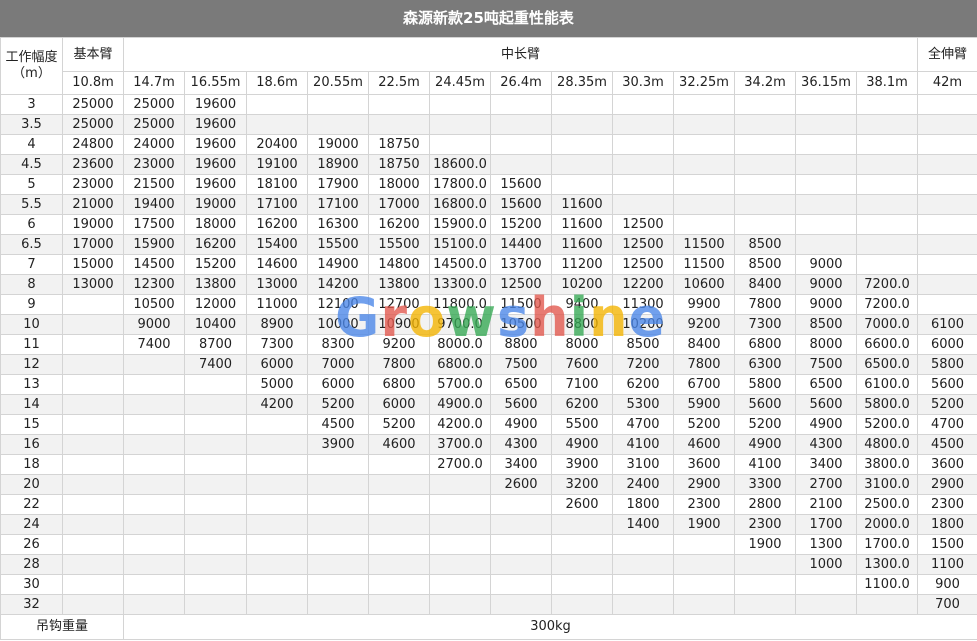  I want to click on capacity-cell: 1800, so click(947, 524).